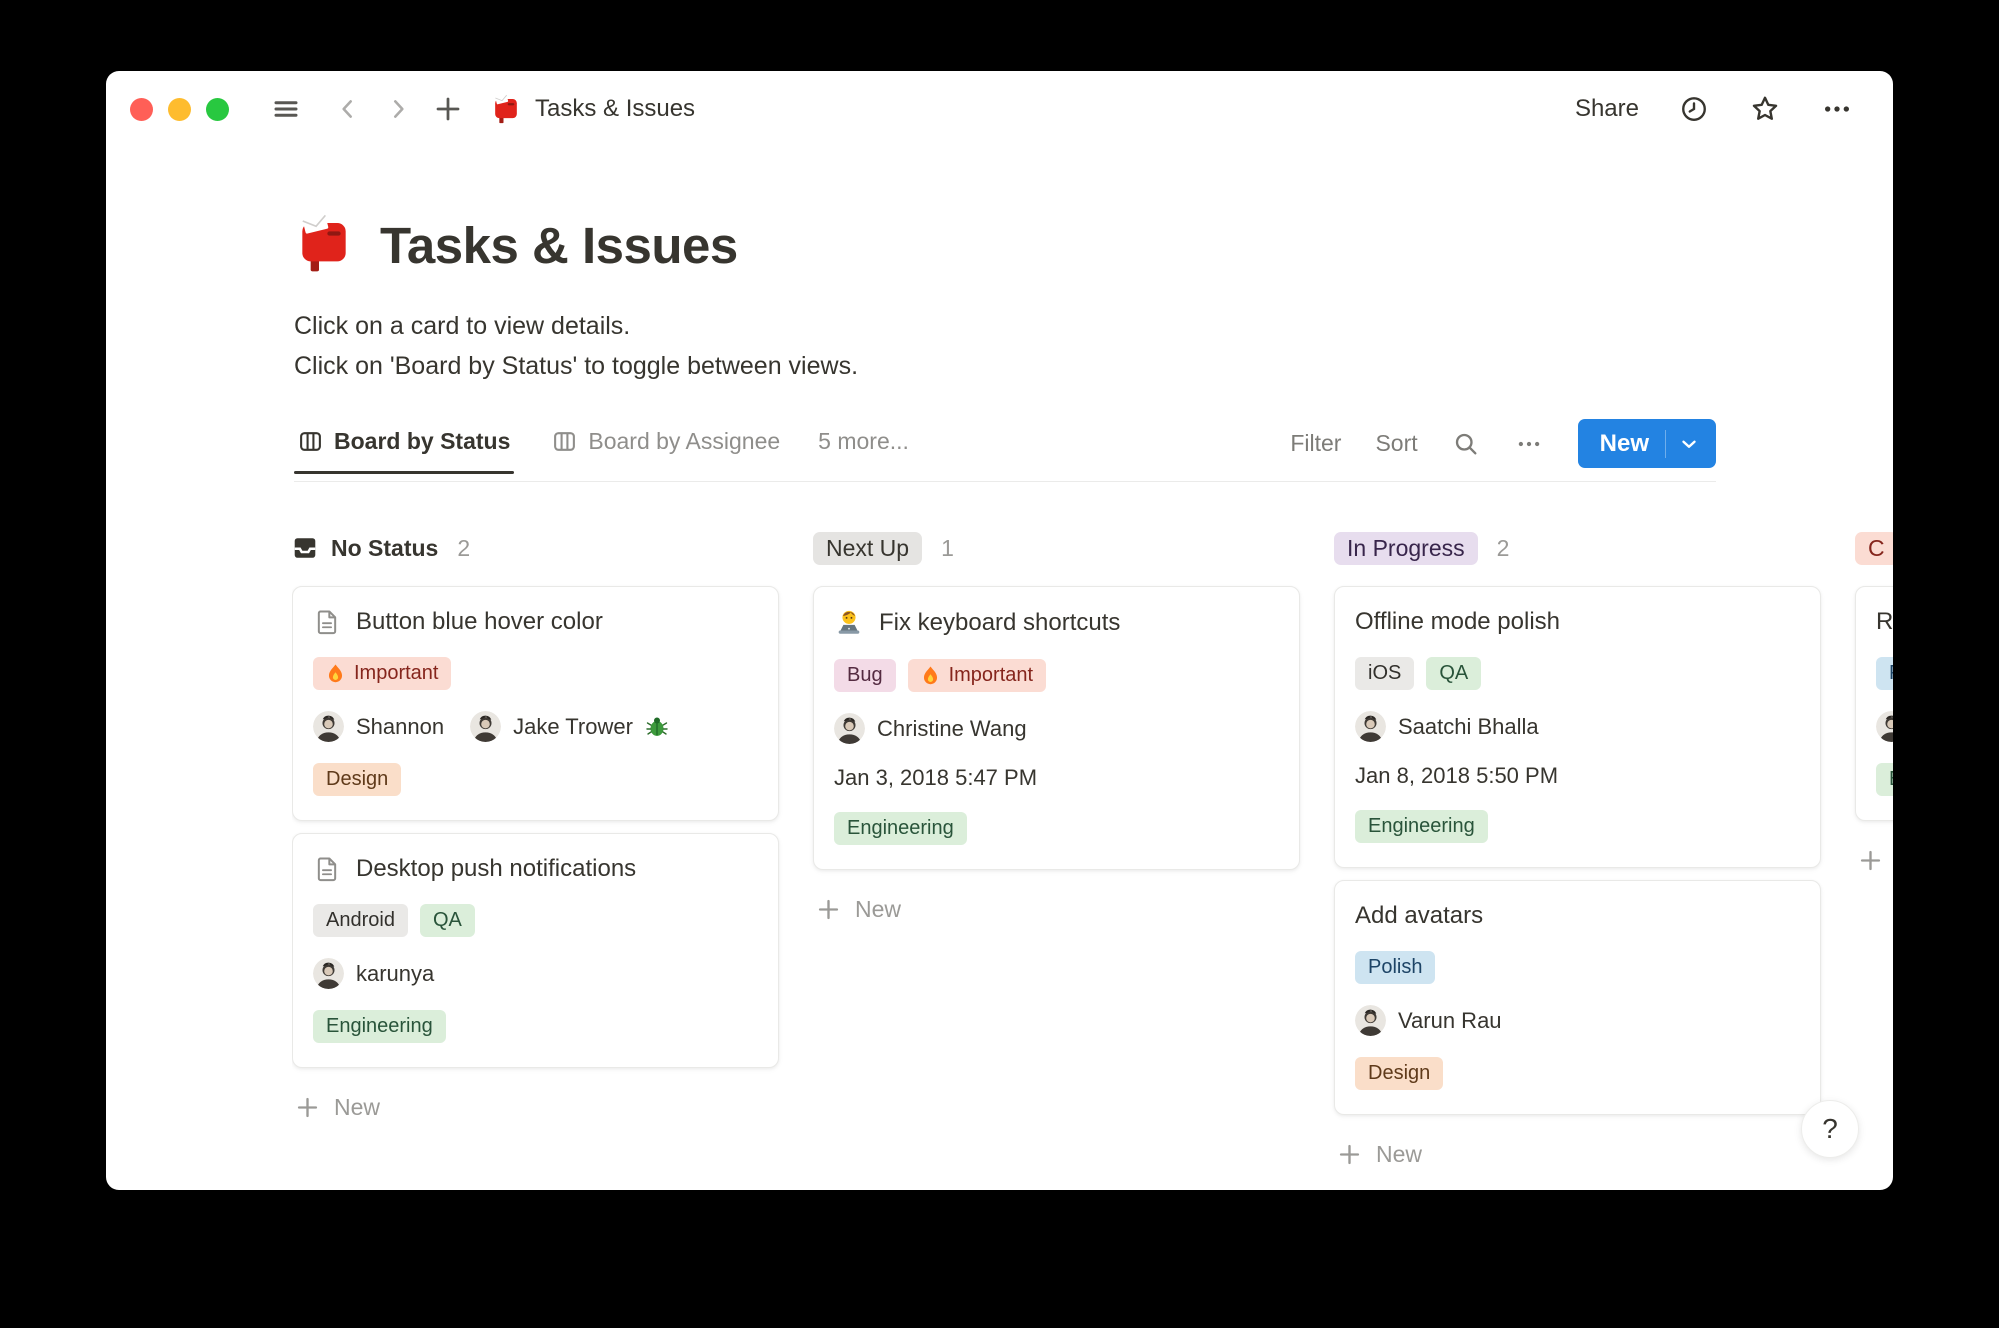 This screenshot has height=1328, width=1999. Describe the element at coordinates (378, 726) in the screenshot. I see `assignee: Shannon` at that location.